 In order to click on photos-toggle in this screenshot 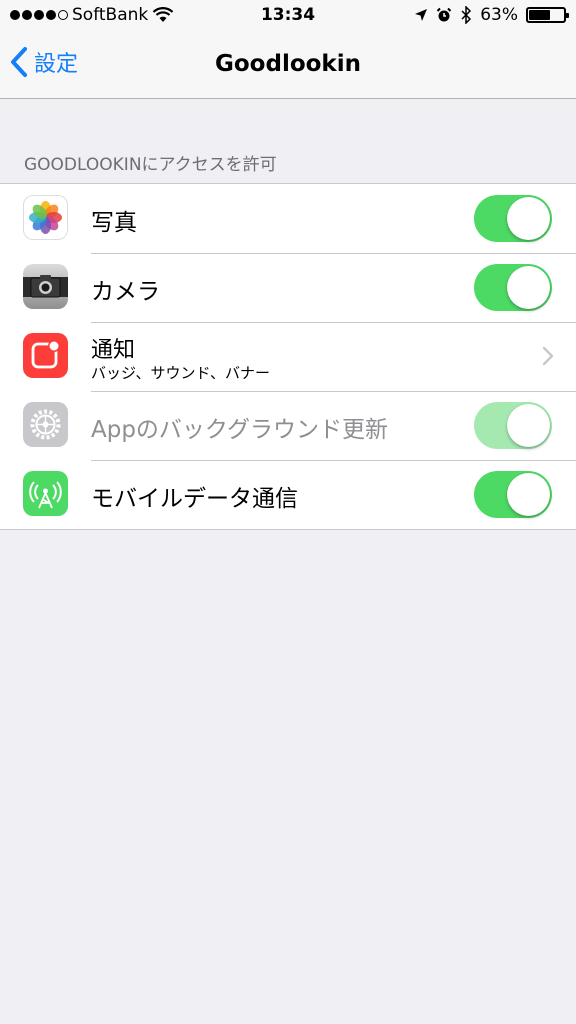, I will do `click(513, 218)`.